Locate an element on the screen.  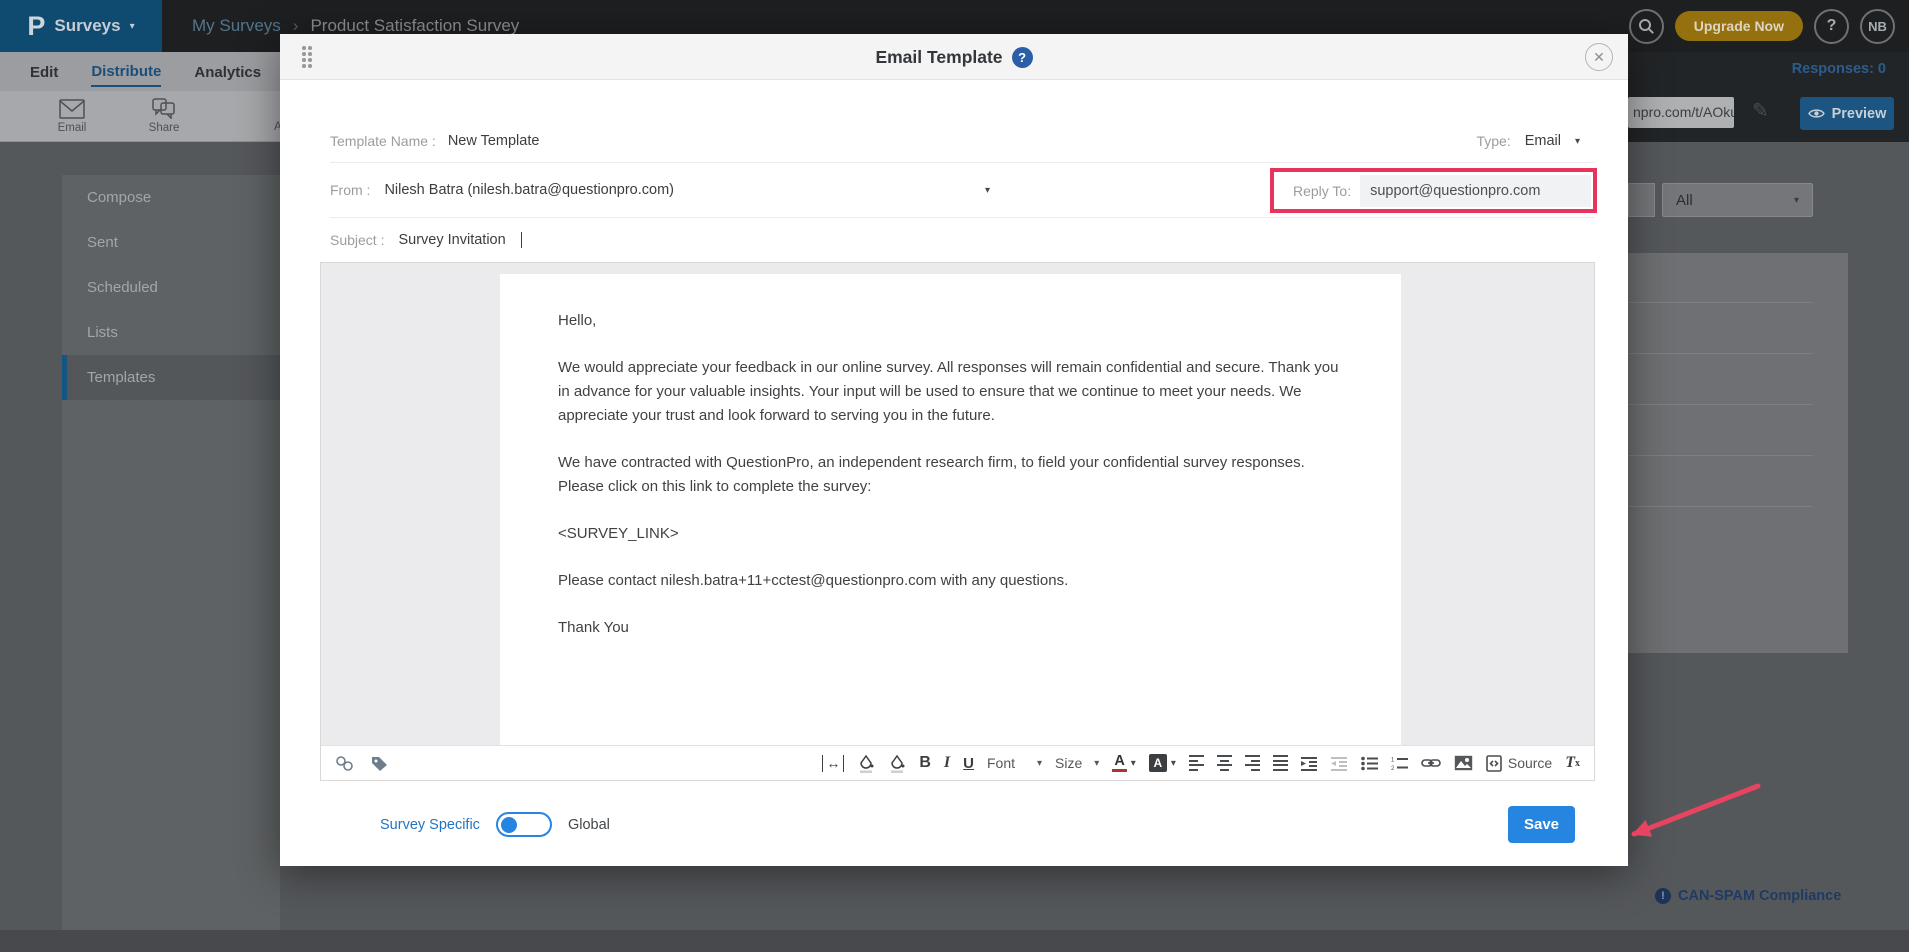
set-width-button: ↔ is located at coordinates (833, 763).